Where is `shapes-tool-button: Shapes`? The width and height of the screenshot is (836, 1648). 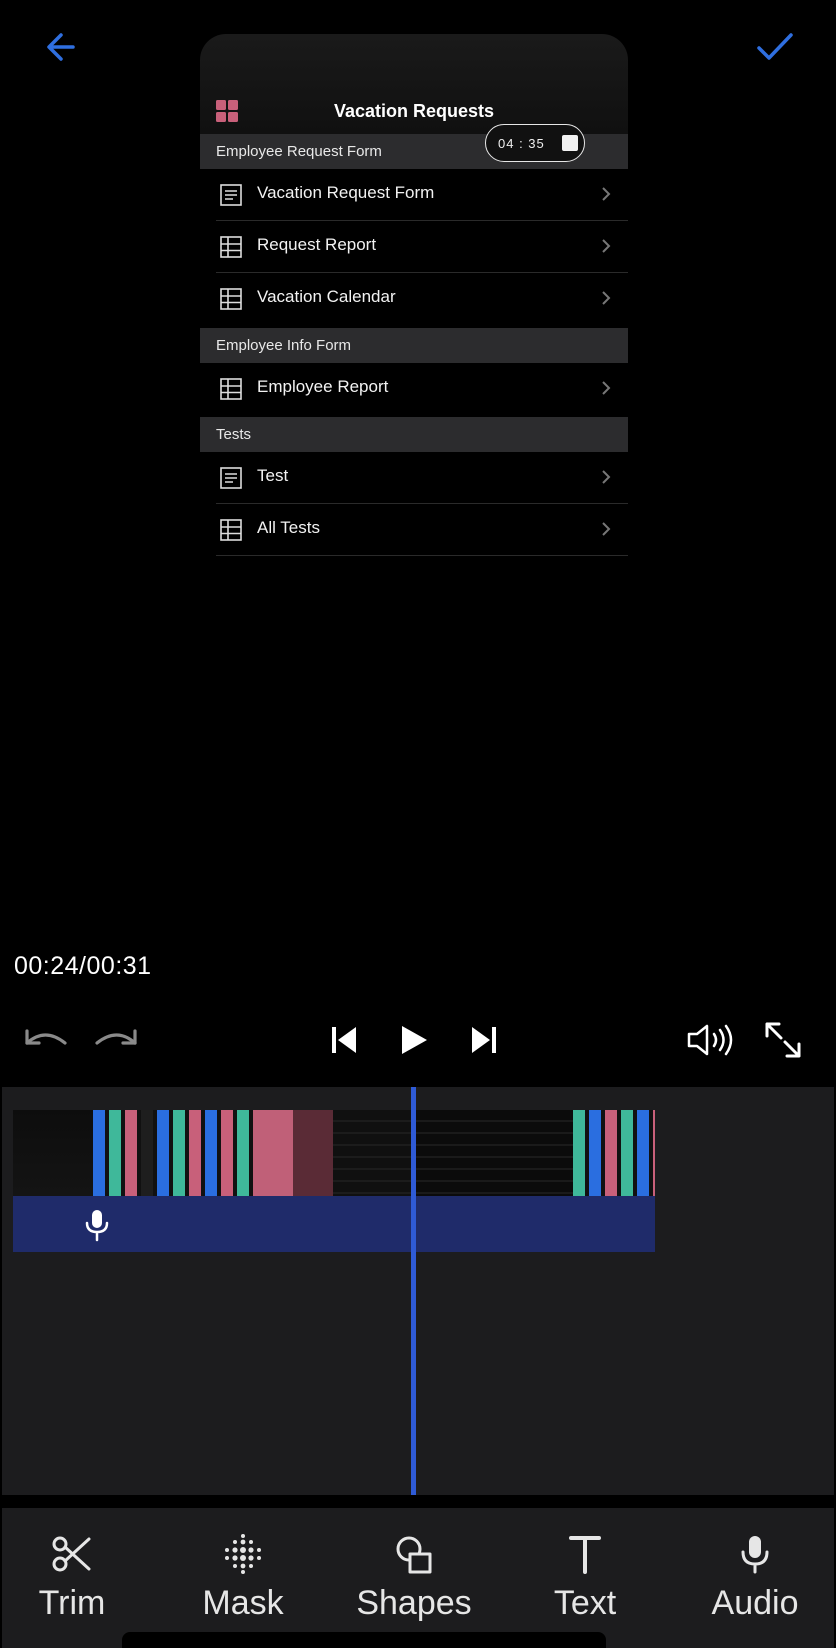
shapes-tool-button: Shapes is located at coordinates (414, 1577).